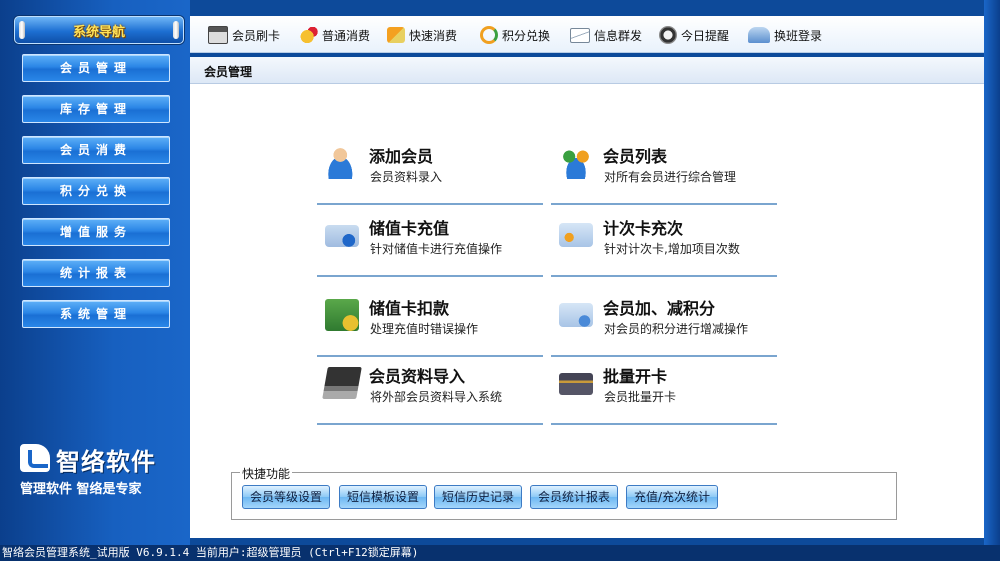 The image size is (1000, 561). I want to click on func-add-member: 添加会员 会员资料录入, so click(430, 174).